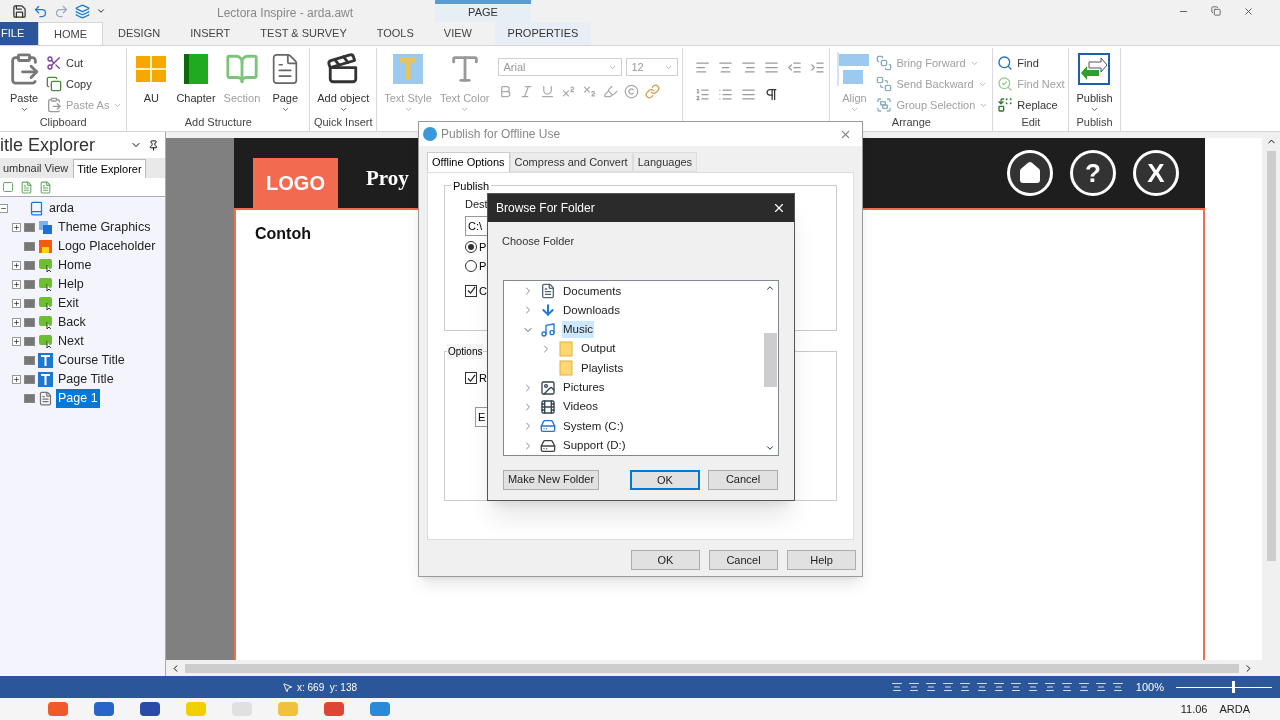 The width and height of the screenshot is (1280, 720). Describe the element at coordinates (551, 479) in the screenshot. I see `dialog-button: Make New Folder` at that location.